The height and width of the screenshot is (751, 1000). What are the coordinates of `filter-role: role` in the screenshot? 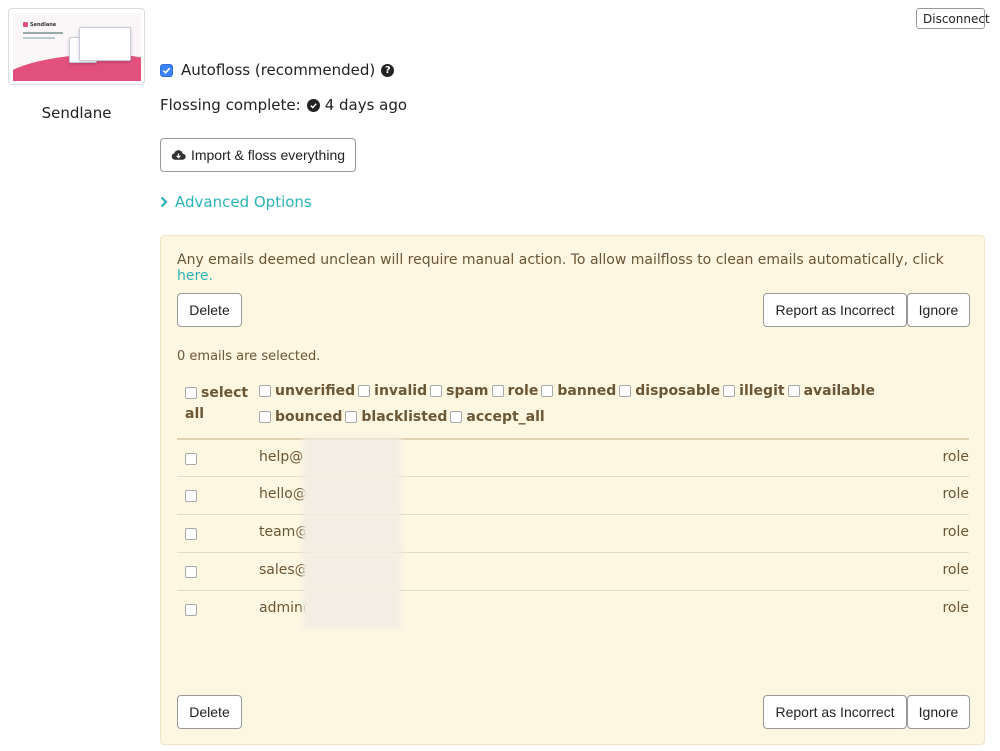 It's located at (515, 391).